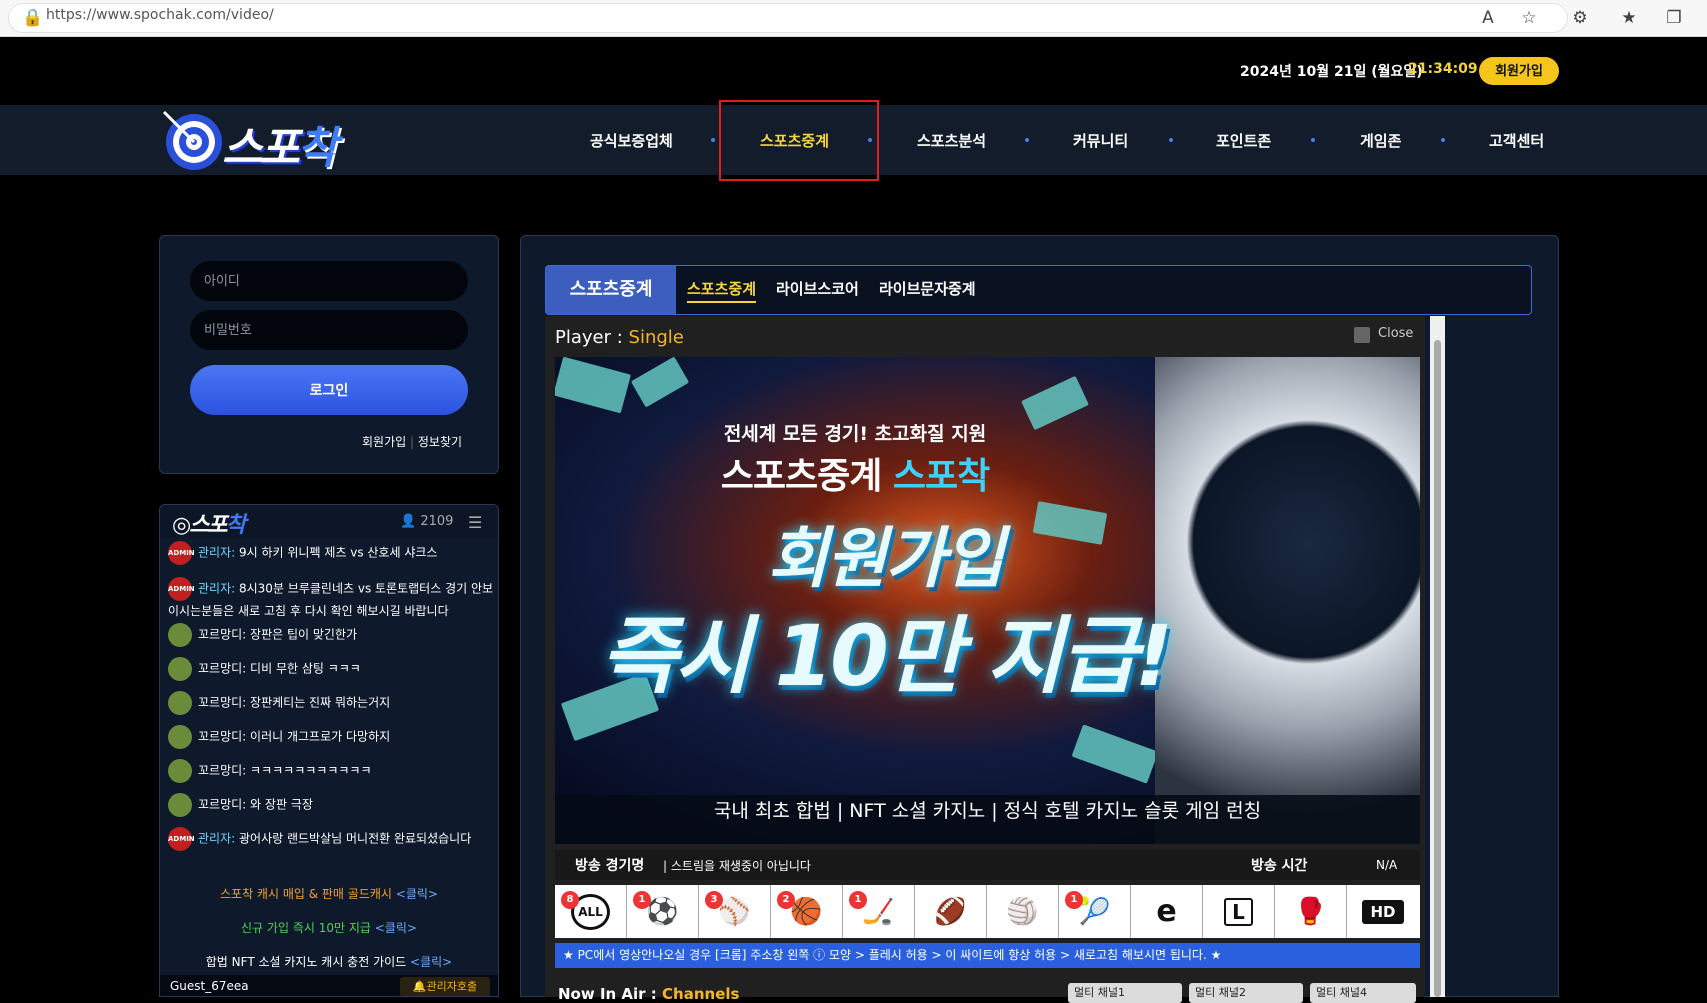 The image size is (1707, 1003). What do you see at coordinates (1125, 993) in the screenshot?
I see `multi-channel-1-button: 멀티 채널1` at bounding box center [1125, 993].